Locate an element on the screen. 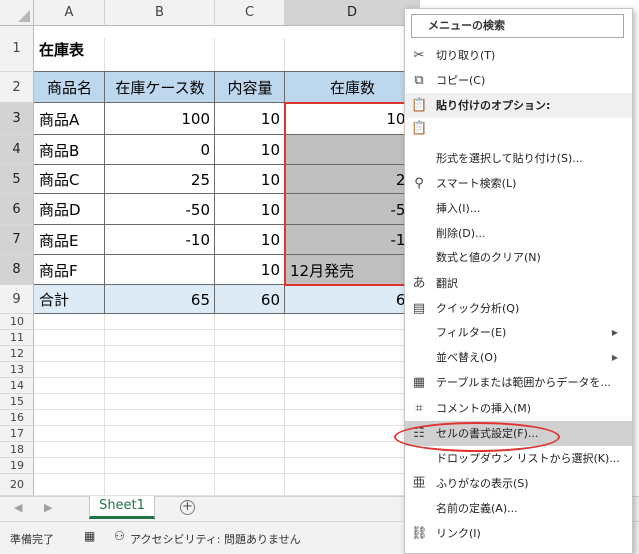  data-cell-b8 is located at coordinates (160, 270).